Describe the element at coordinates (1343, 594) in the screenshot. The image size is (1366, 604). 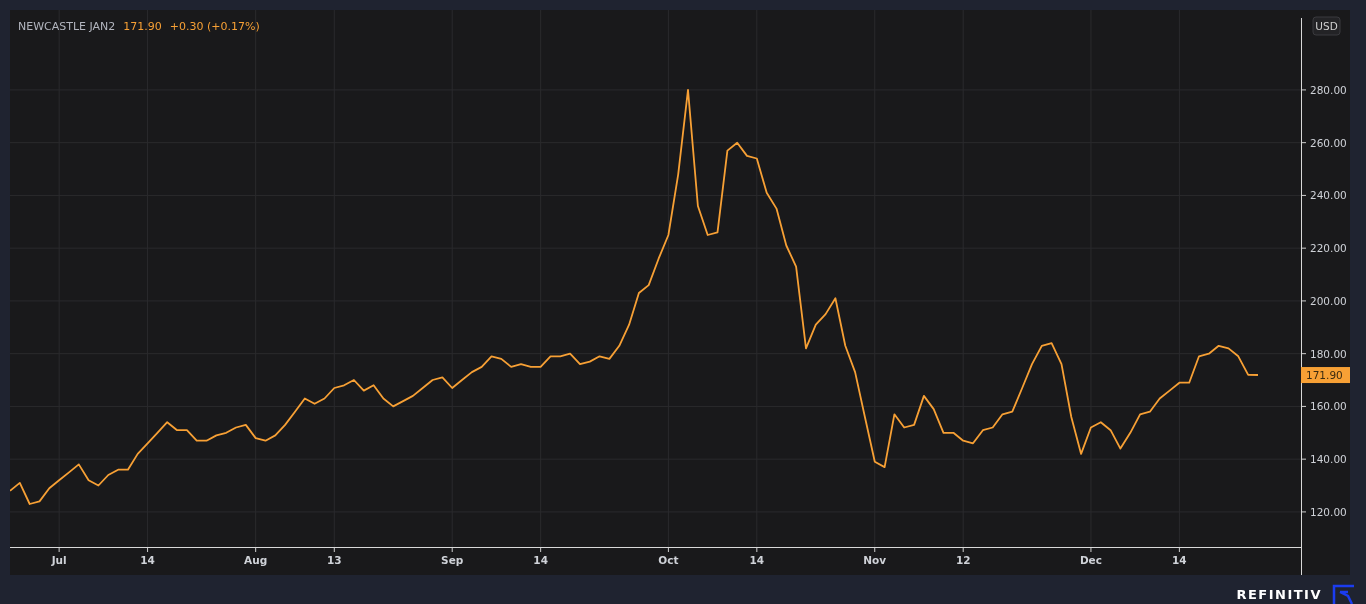
I see `brand-logo-icon` at that location.